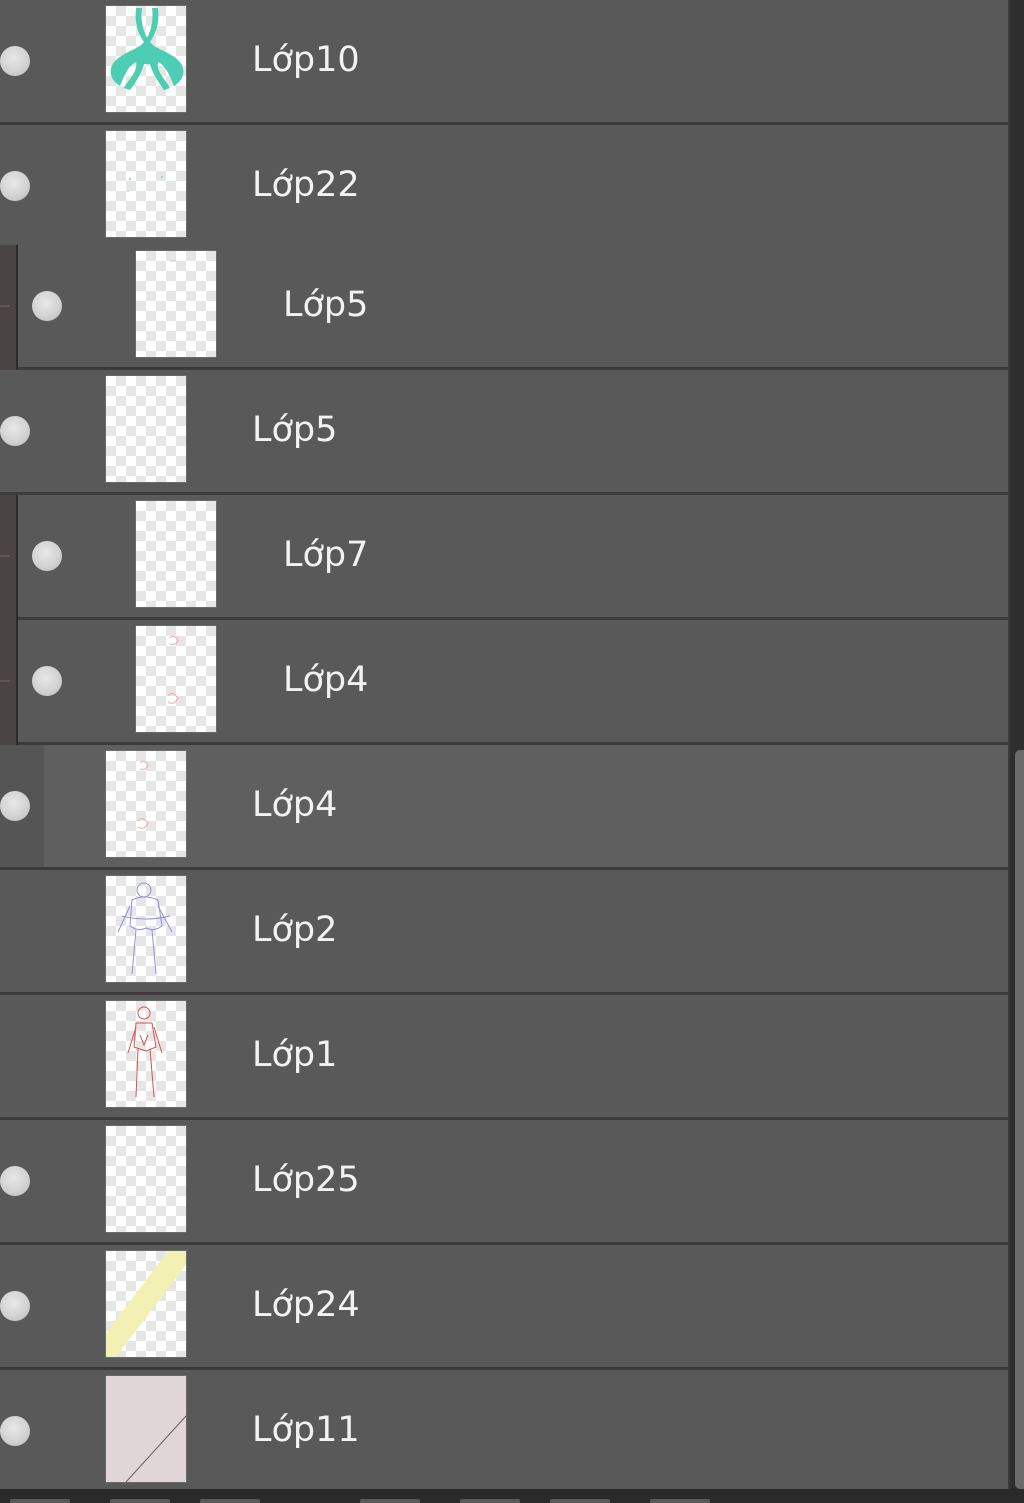 Image resolution: width=1024 pixels, height=1503 pixels. What do you see at coordinates (513, 682) in the screenshot?
I see `layer-row: Lớp4` at bounding box center [513, 682].